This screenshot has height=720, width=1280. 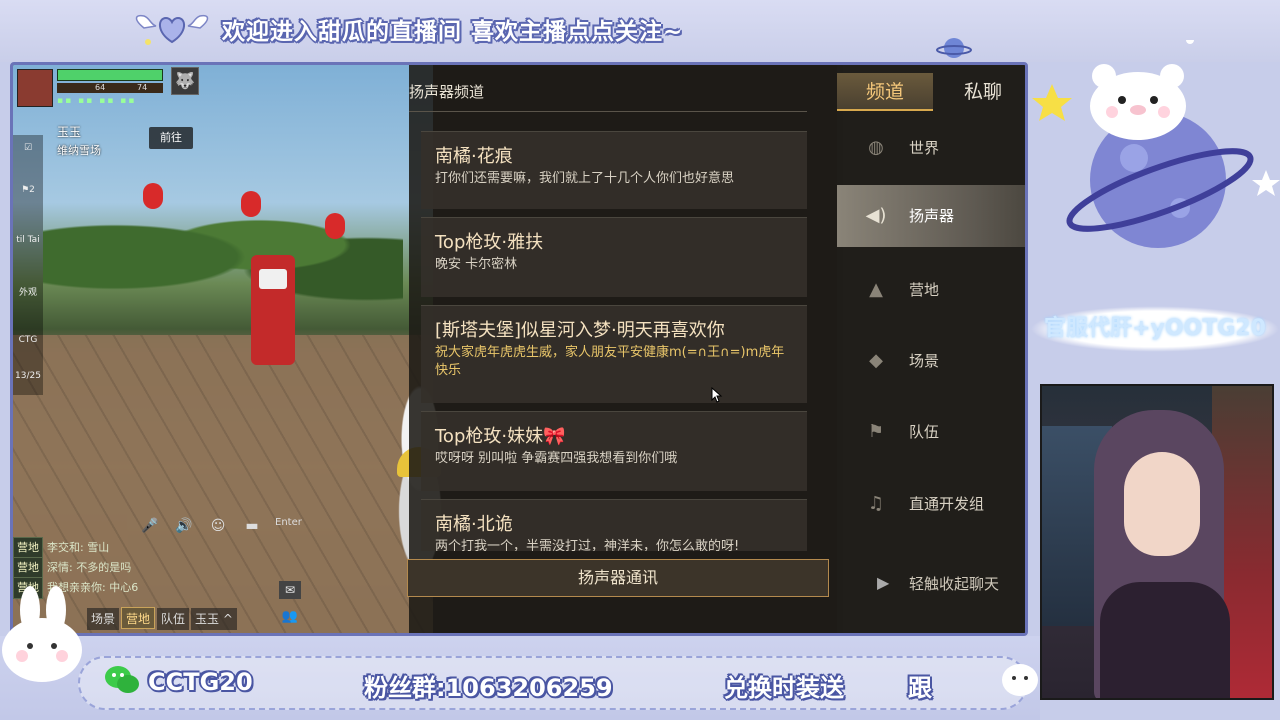 I want to click on stat-right-value: 74, so click(x=142, y=87).